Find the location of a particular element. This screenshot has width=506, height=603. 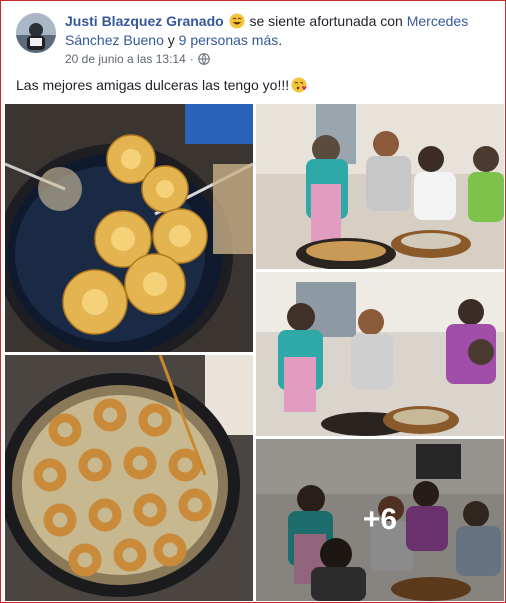

author-name: Justi Blazquez Granado is located at coordinates (144, 21).